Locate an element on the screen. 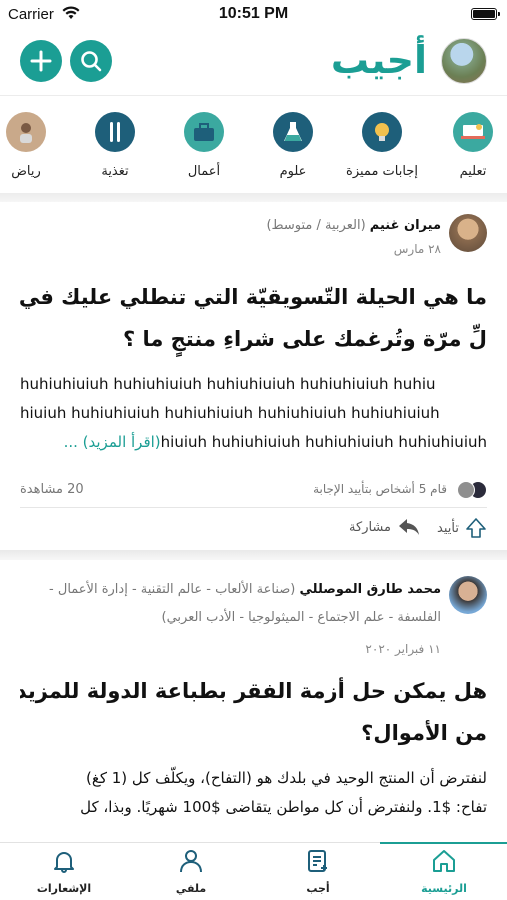 The image size is (507, 900). plus-icon is located at coordinates (41, 61).